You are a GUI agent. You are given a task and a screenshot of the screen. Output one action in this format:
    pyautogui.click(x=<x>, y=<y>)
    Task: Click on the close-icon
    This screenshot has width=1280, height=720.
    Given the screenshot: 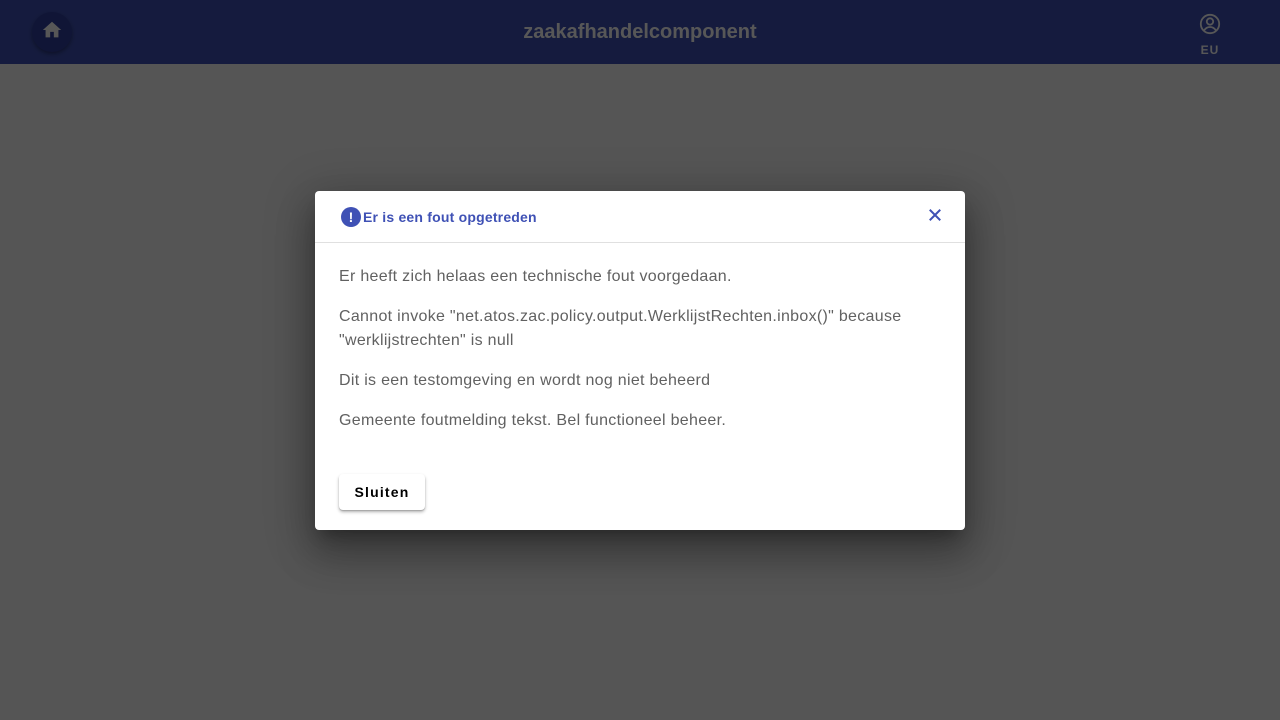 What is the action you would take?
    pyautogui.click(x=935, y=217)
    